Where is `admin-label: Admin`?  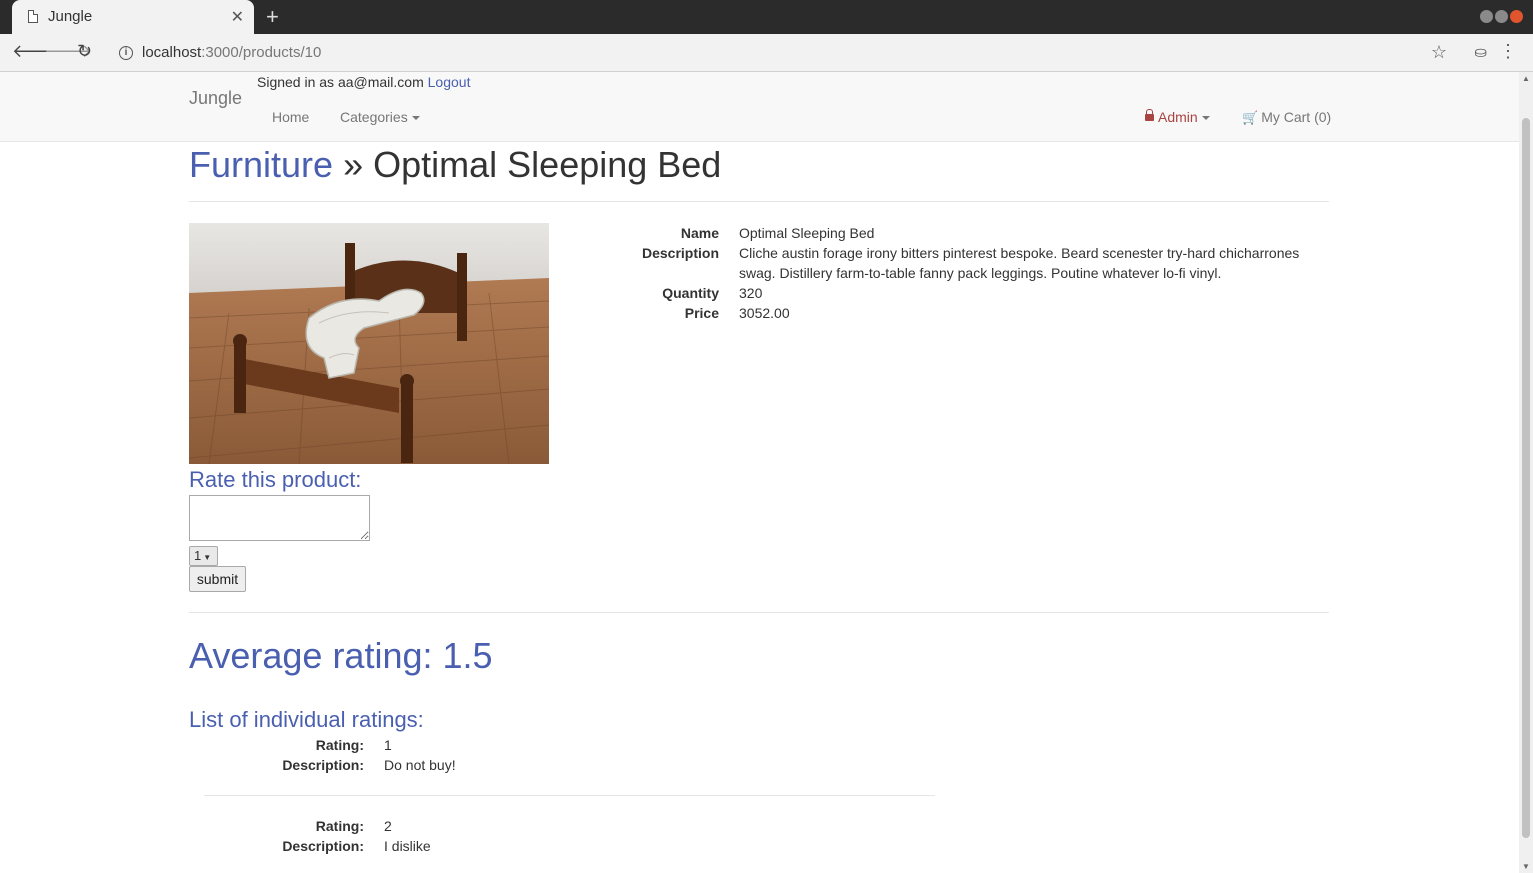 admin-label: Admin is located at coordinates (1178, 117).